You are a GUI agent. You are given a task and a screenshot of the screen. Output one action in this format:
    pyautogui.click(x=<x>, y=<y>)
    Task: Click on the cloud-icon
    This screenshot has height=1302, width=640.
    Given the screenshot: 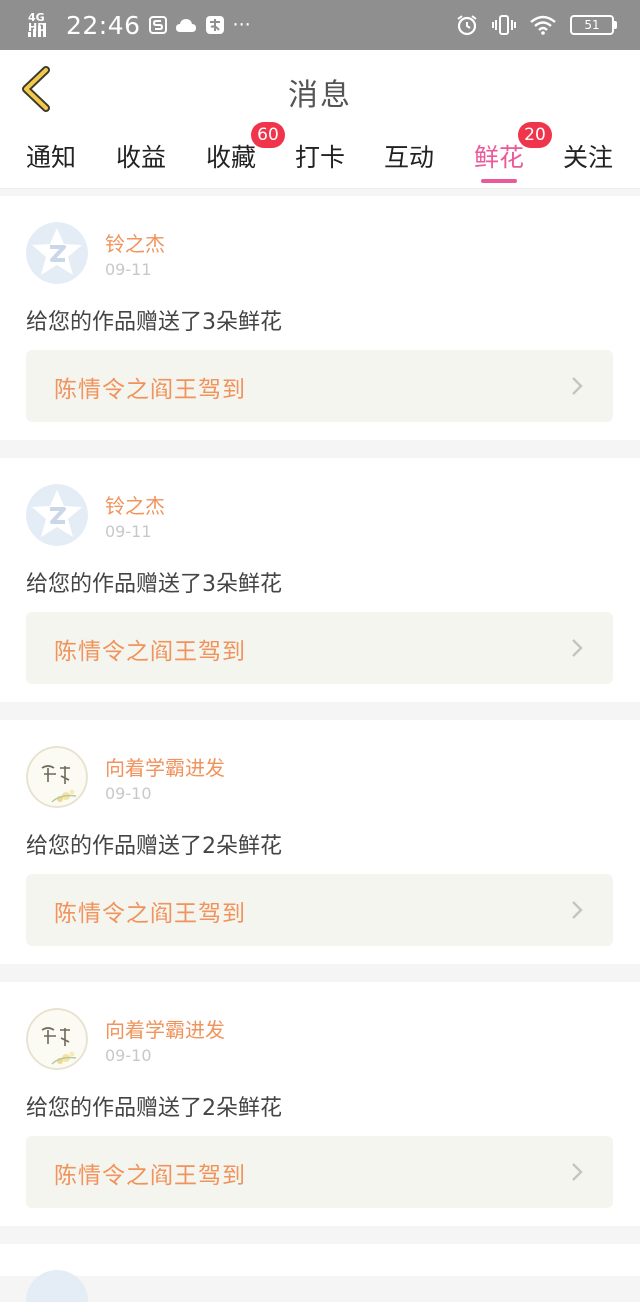 What is the action you would take?
    pyautogui.click(x=185, y=25)
    